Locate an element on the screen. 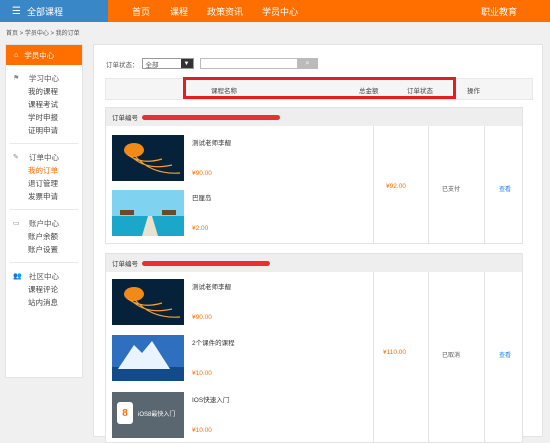  item-name: 巴厘岛 is located at coordinates (202, 198).